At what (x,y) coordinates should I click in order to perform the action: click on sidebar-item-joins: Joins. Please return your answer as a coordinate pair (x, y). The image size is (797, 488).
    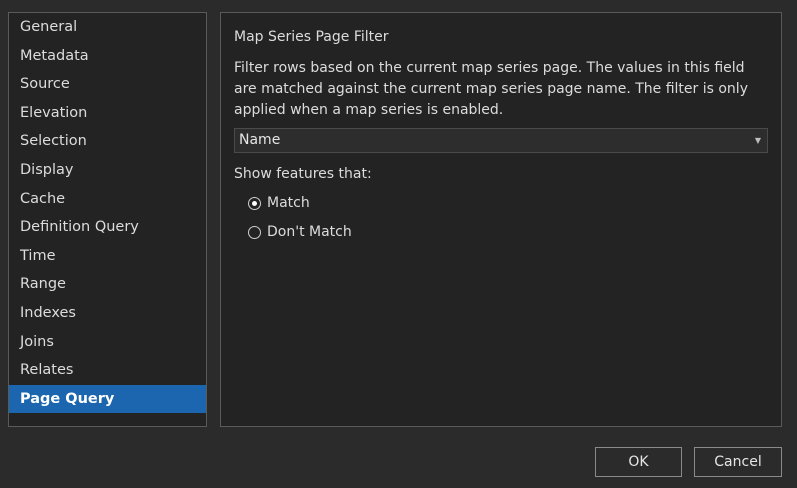
    Looking at the image, I should click on (107, 342).